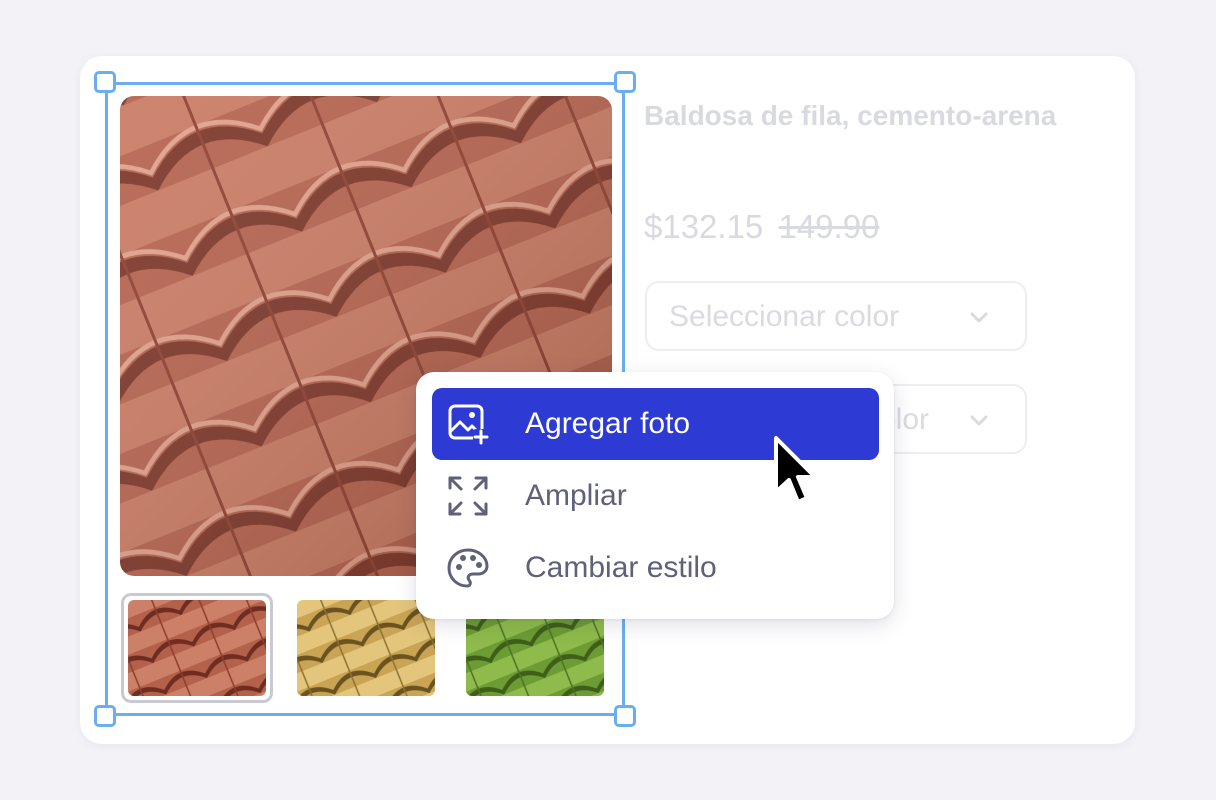 This screenshot has height=800, width=1216. What do you see at coordinates (655, 495) in the screenshot?
I see `context-menu: Agregar foto Ampliar Cambiar estilo` at bounding box center [655, 495].